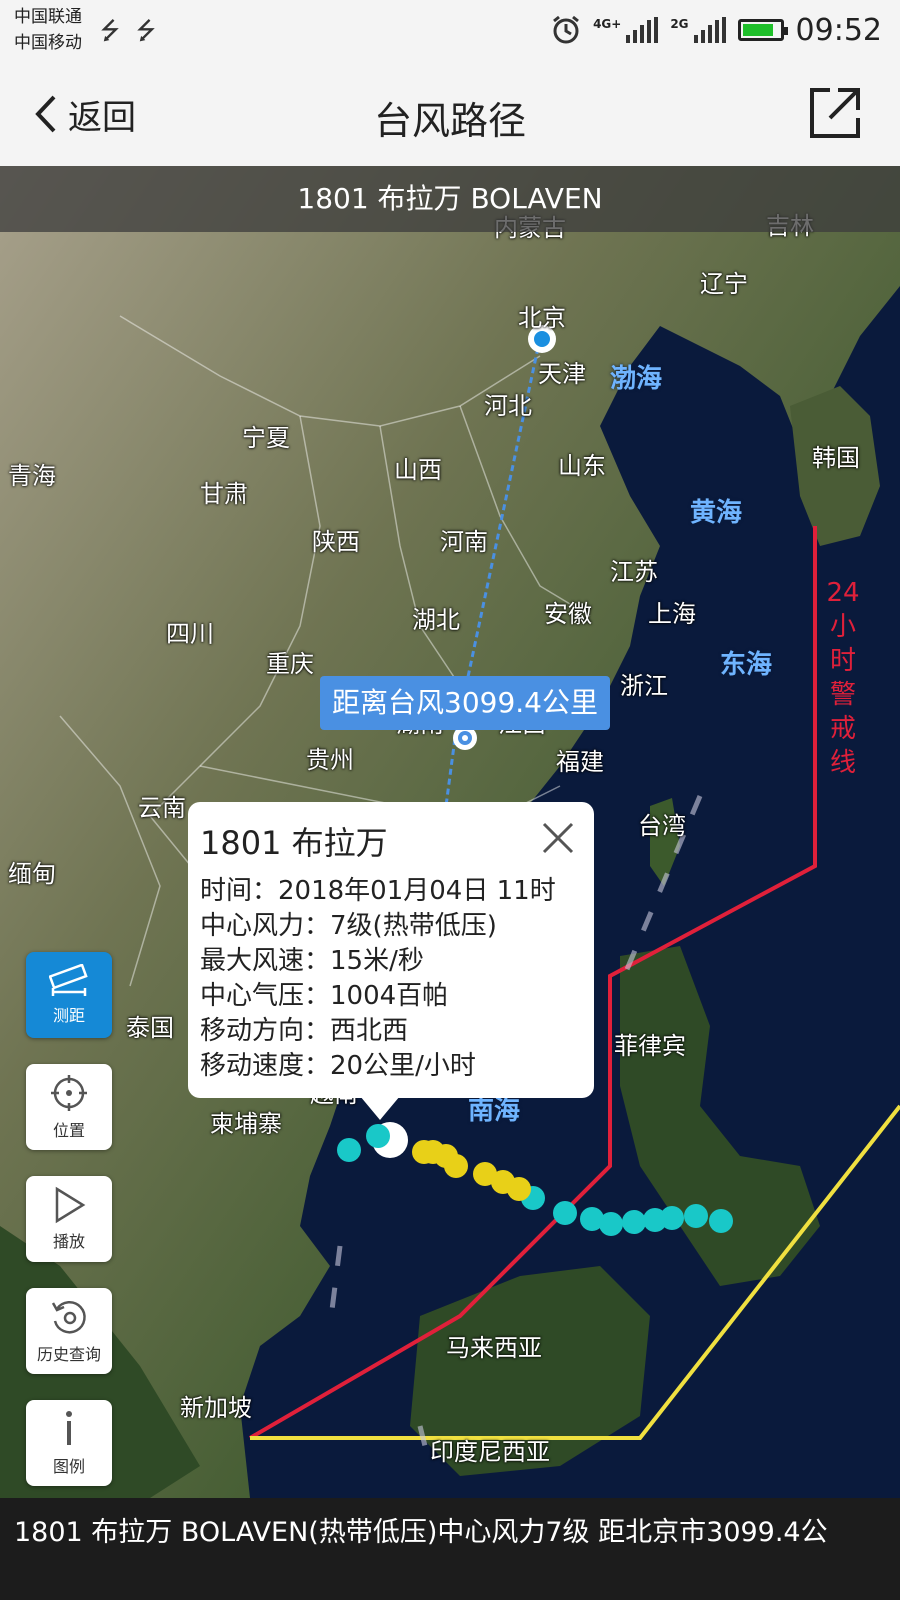 The width and height of the screenshot is (900, 1600). I want to click on region-label: 泰国, so click(150, 1028).